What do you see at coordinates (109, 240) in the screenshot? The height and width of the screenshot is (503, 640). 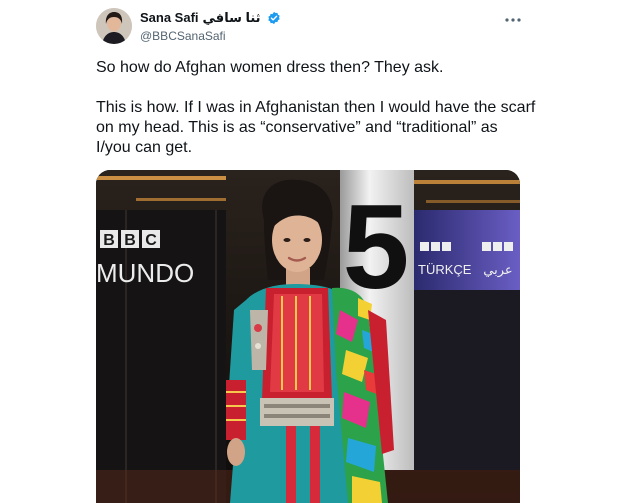 I see `sign-bbc-b1: B` at bounding box center [109, 240].